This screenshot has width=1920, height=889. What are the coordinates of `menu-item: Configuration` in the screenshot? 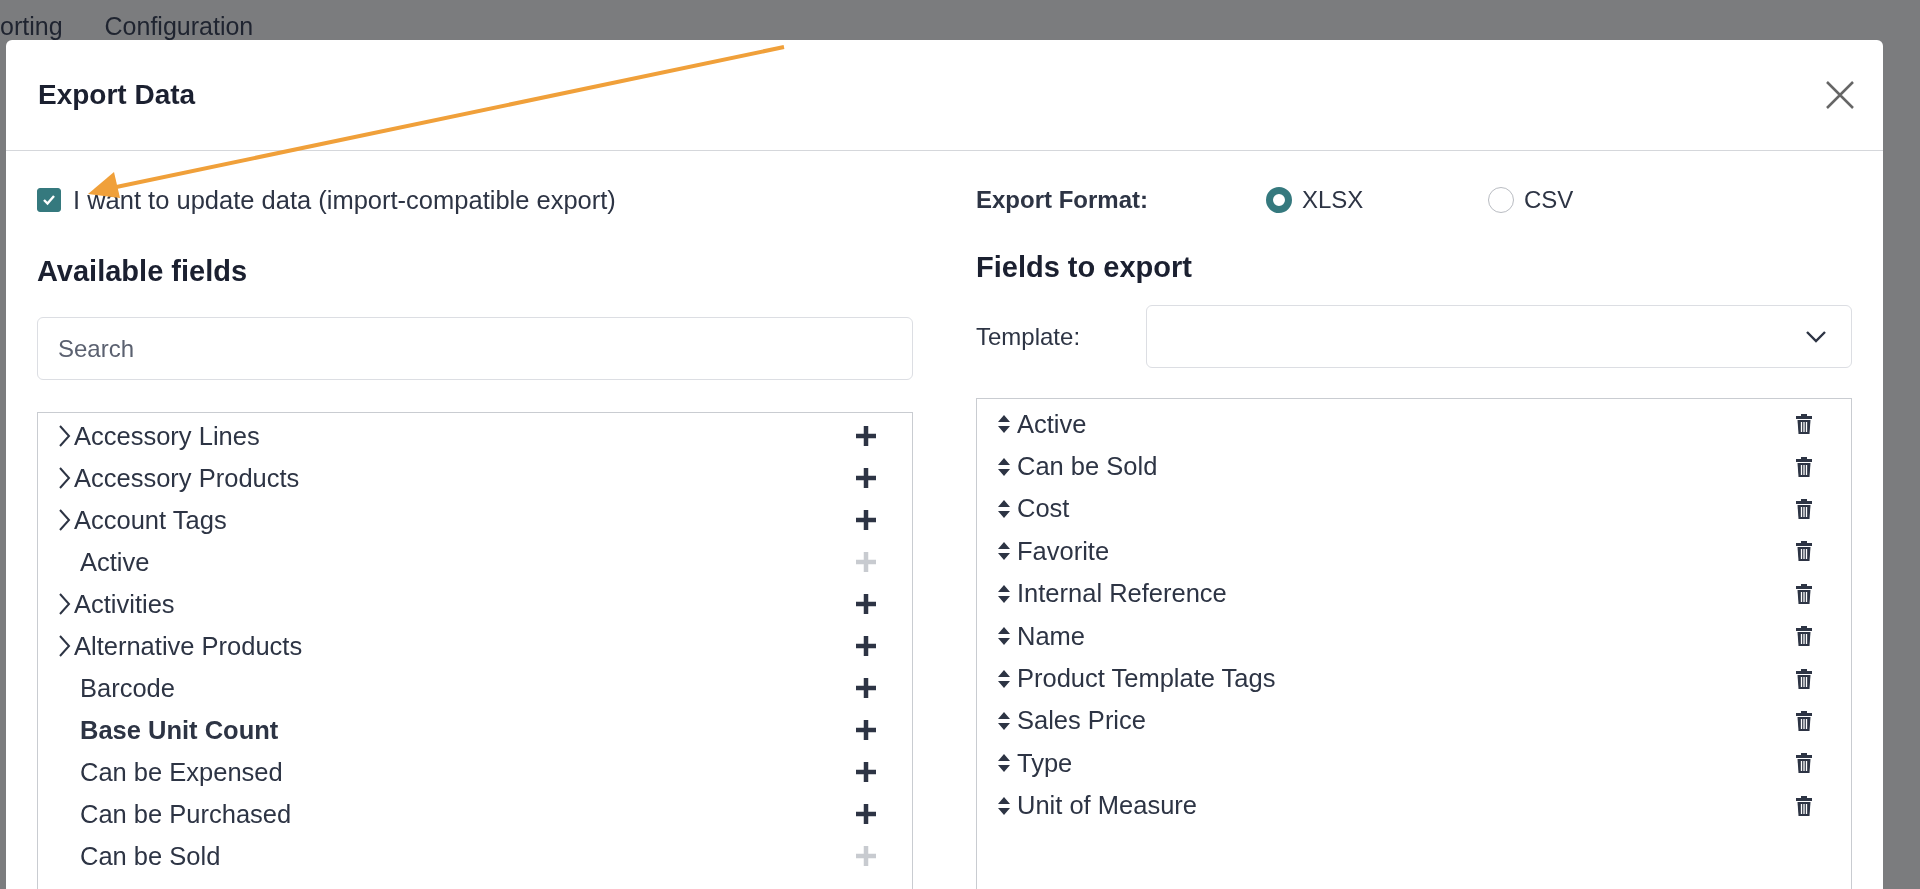 It's located at (179, 26).